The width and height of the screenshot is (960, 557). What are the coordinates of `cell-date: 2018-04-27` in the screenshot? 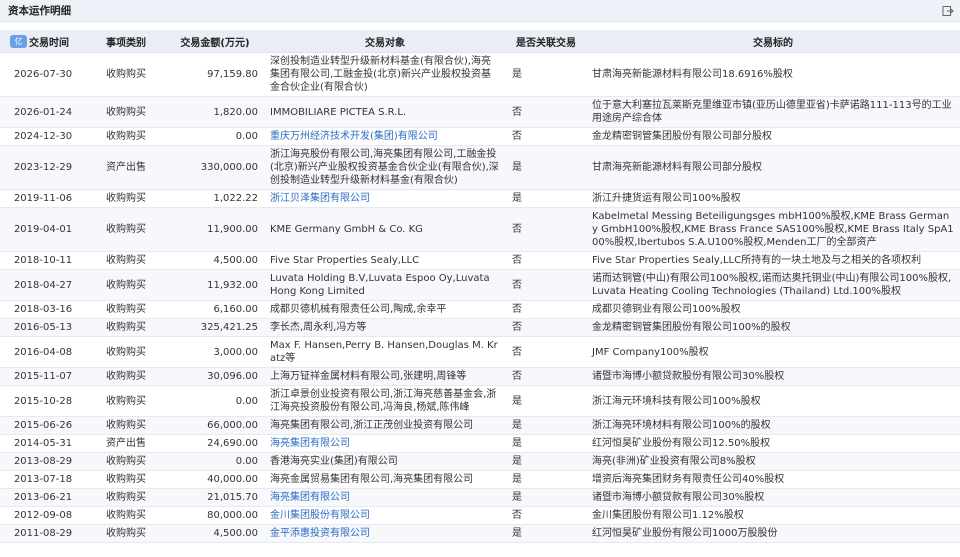 It's located at (43, 285).